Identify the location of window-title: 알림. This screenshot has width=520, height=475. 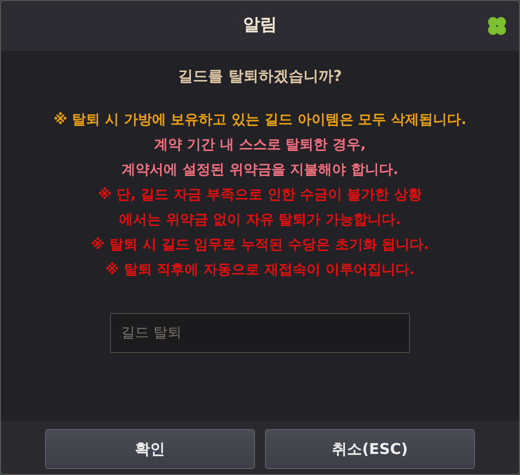
(260, 26).